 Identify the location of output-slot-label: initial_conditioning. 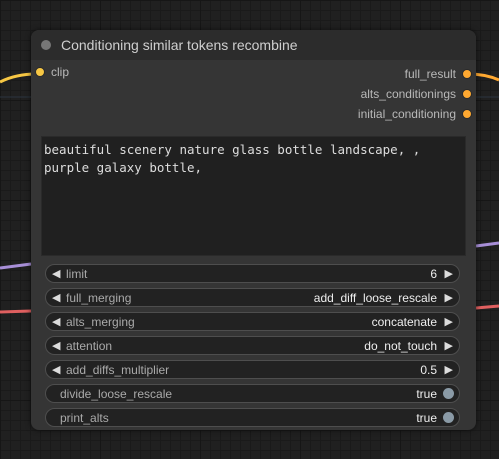
(406, 114).